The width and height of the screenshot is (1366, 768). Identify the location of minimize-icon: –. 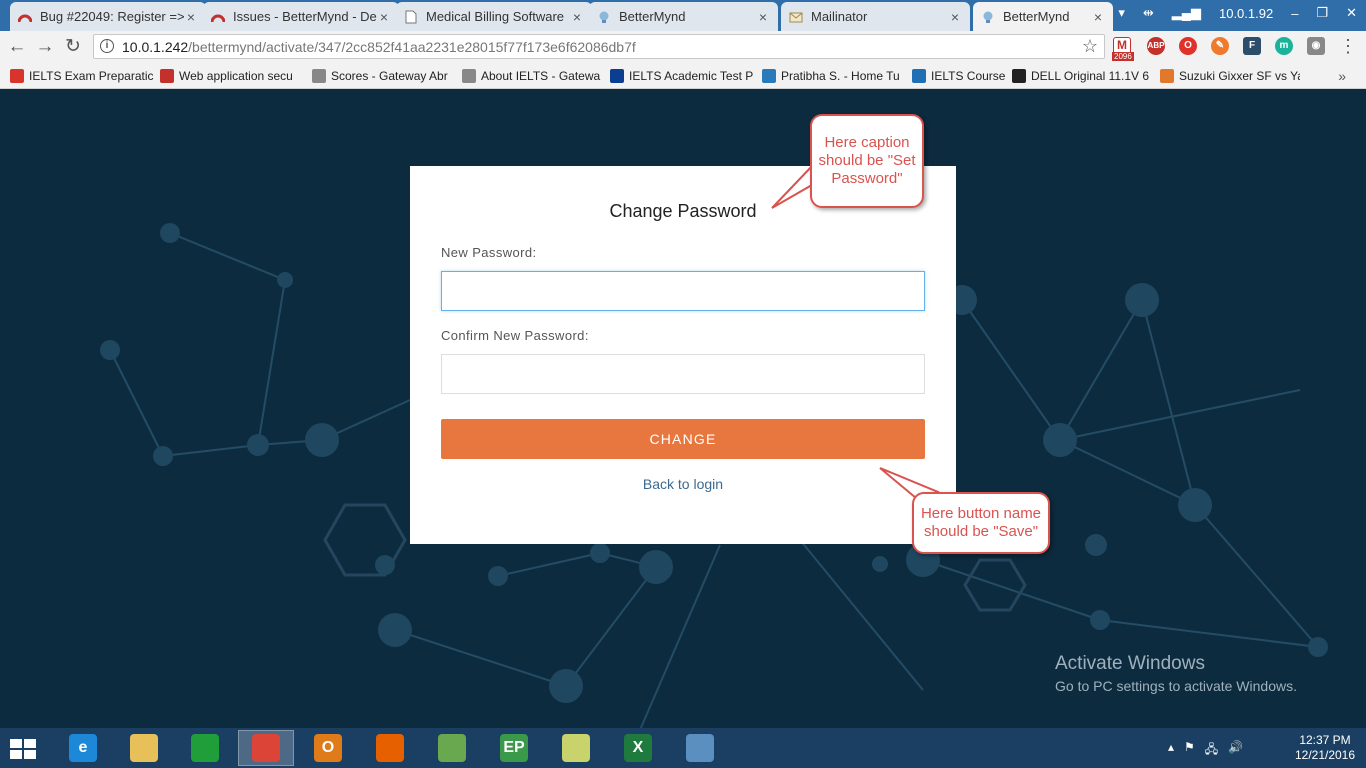
(1294, 13).